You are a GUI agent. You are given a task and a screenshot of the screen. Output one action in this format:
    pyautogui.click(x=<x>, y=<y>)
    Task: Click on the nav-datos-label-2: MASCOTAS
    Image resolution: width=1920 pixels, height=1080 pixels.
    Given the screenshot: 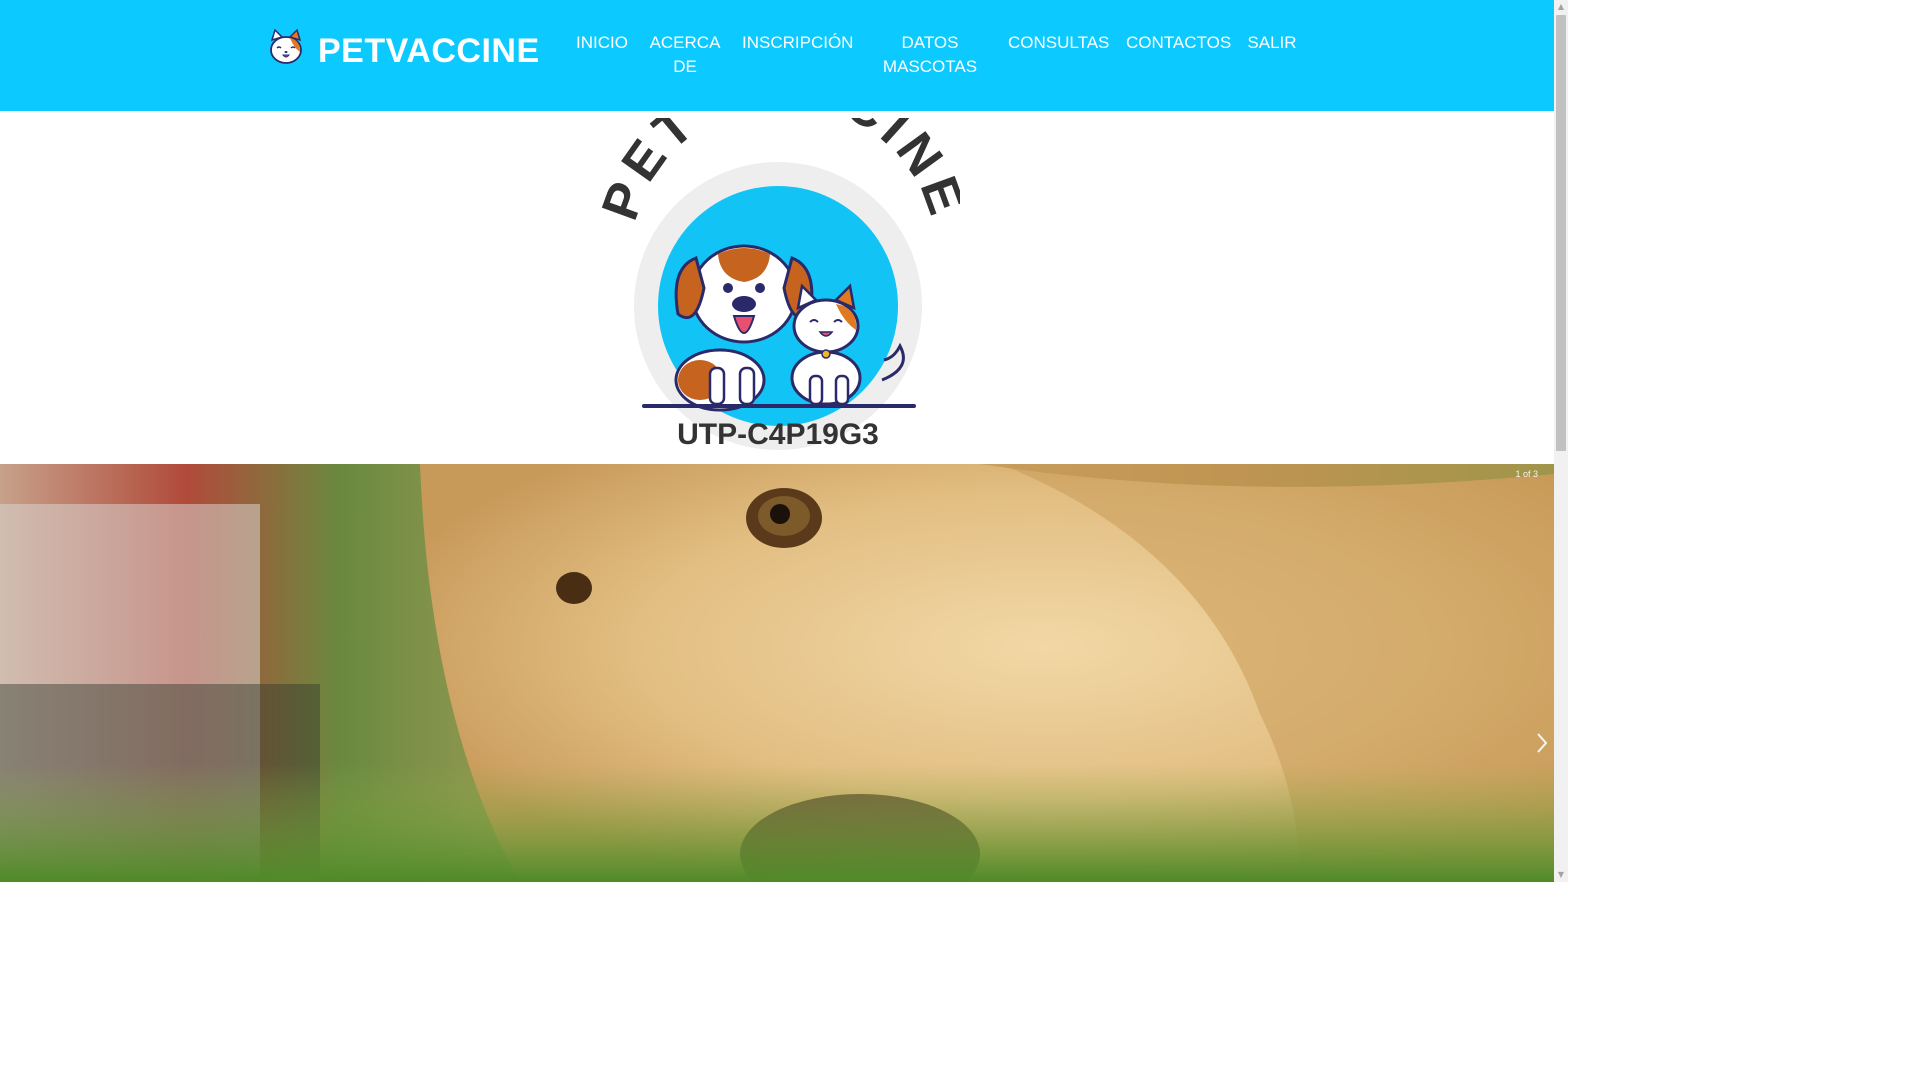 What is the action you would take?
    pyautogui.click(x=930, y=66)
    